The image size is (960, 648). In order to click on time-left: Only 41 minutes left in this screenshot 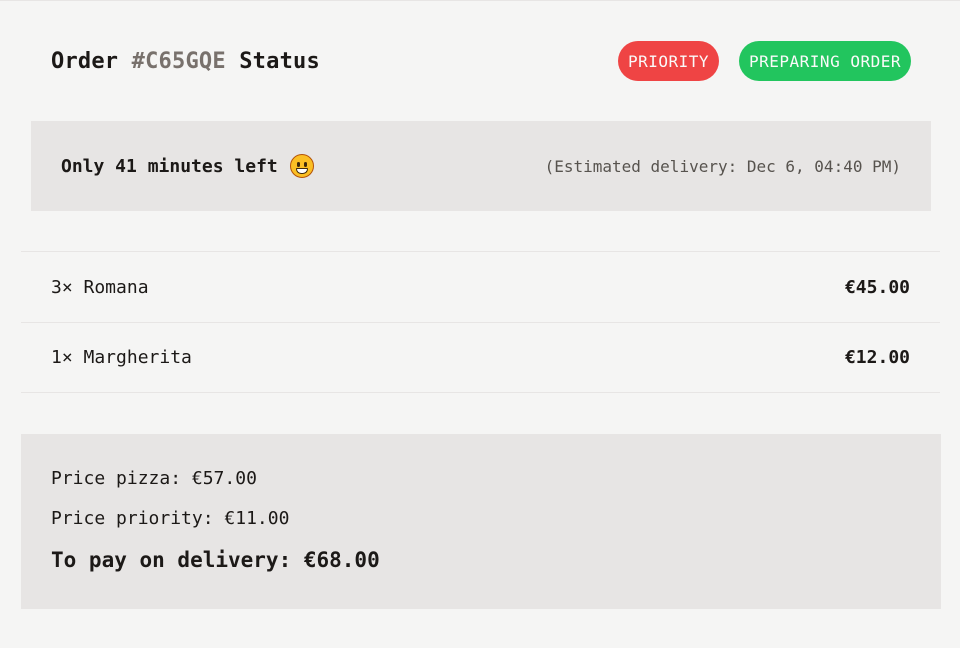, I will do `click(187, 166)`.